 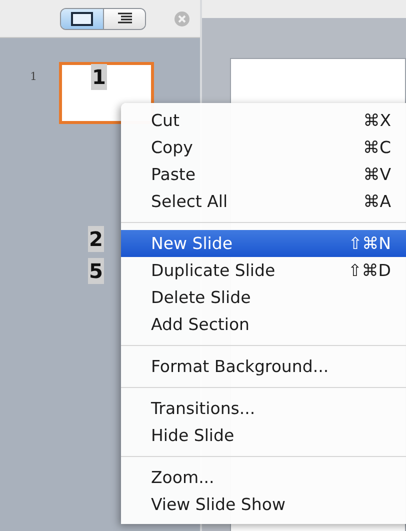 What do you see at coordinates (263, 243) in the screenshot?
I see `menu-item: New Slide ⇧⌘N` at bounding box center [263, 243].